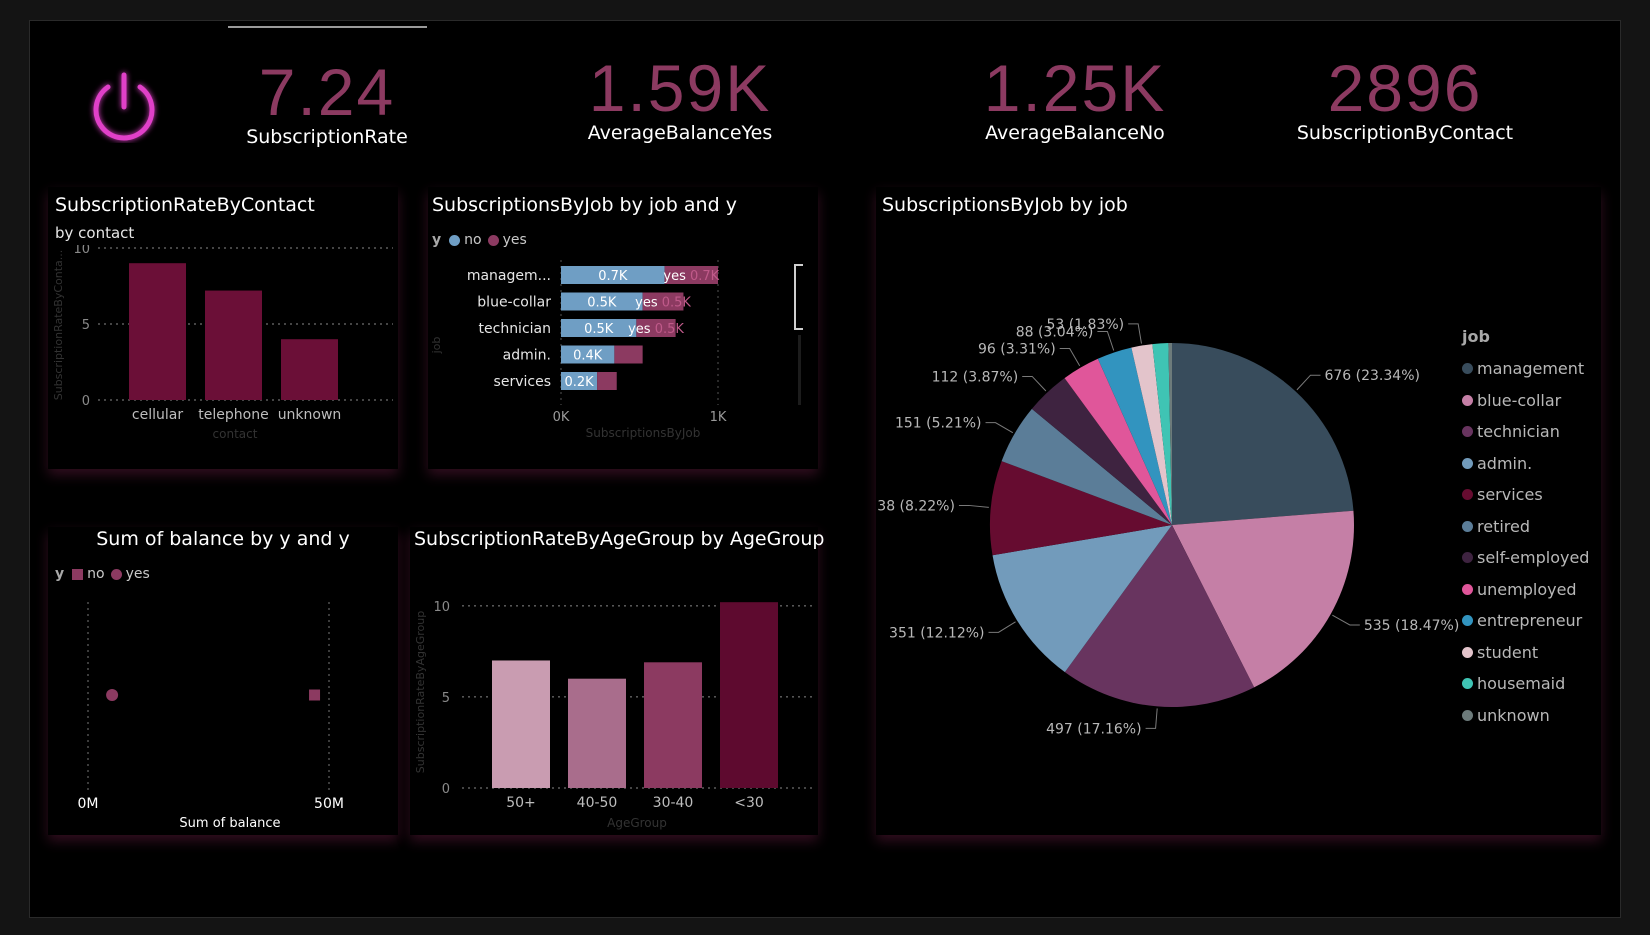 The height and width of the screenshot is (935, 1650). I want to click on legend-item: retired, so click(1525, 527).